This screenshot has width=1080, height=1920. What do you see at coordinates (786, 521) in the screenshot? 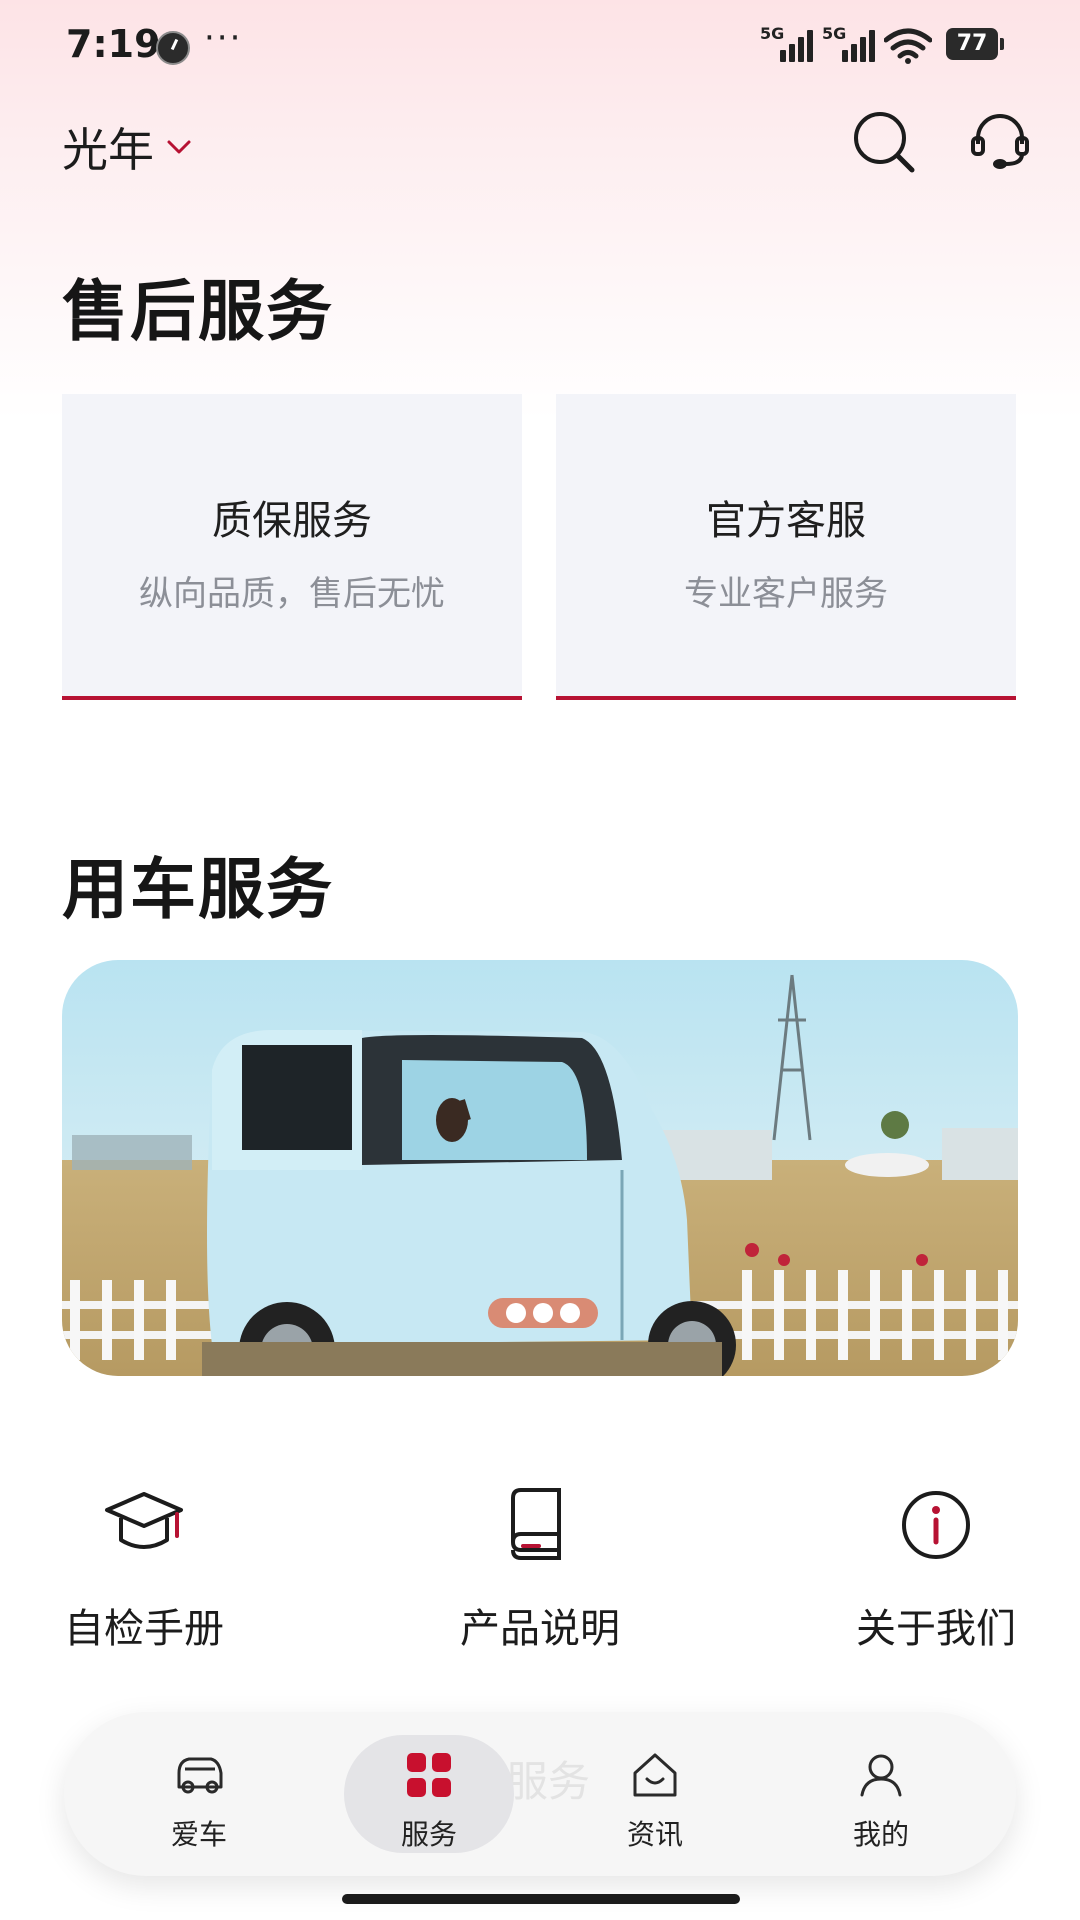
I see `card-title: 官方客服` at bounding box center [786, 521].